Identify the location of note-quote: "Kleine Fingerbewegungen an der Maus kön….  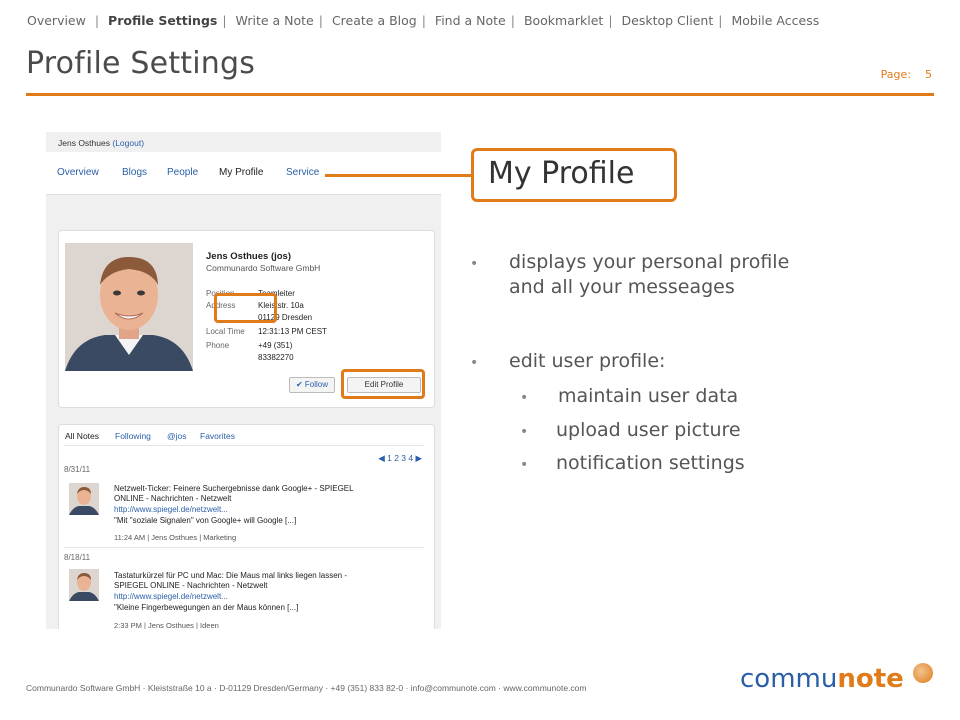
(206, 607).